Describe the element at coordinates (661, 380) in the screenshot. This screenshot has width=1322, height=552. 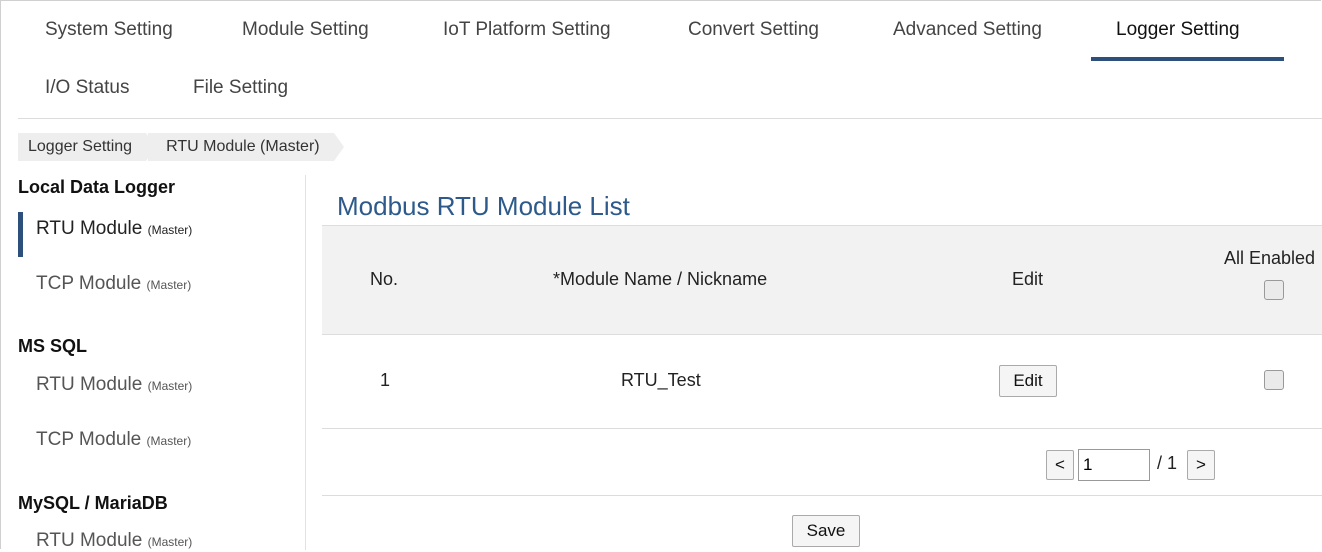
I see `row-module-name: RTU_Test` at that location.